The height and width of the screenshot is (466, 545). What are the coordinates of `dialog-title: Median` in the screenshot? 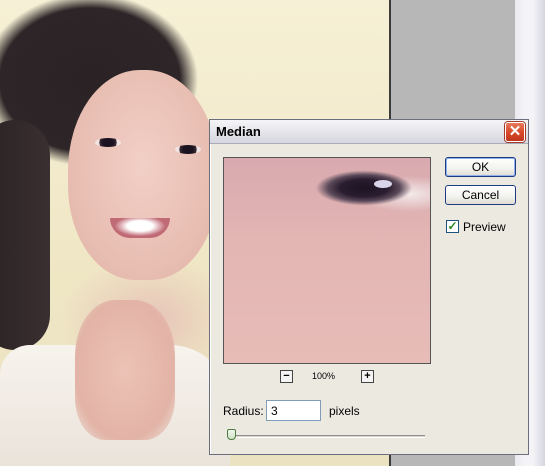 It's located at (238, 131).